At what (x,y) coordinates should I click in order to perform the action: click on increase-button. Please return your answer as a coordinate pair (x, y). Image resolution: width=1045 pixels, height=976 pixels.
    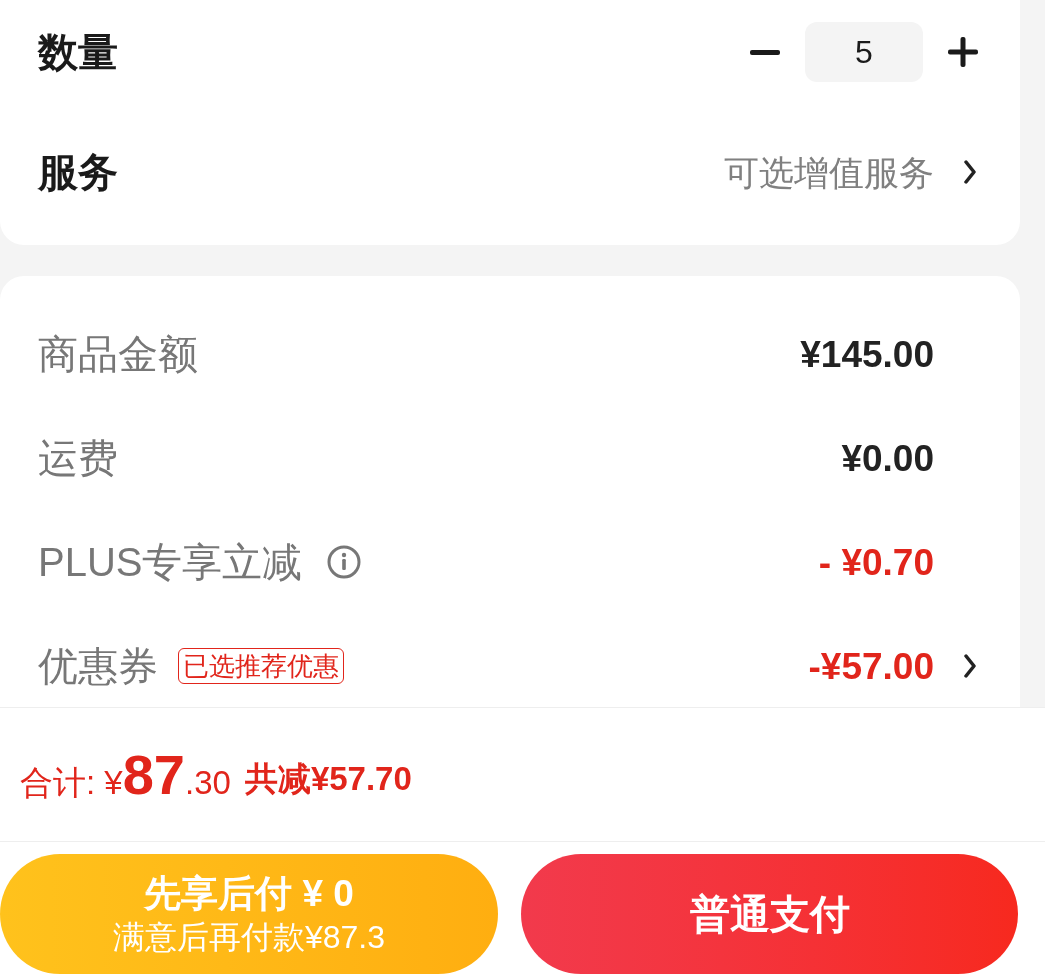
    Looking at the image, I should click on (963, 52).